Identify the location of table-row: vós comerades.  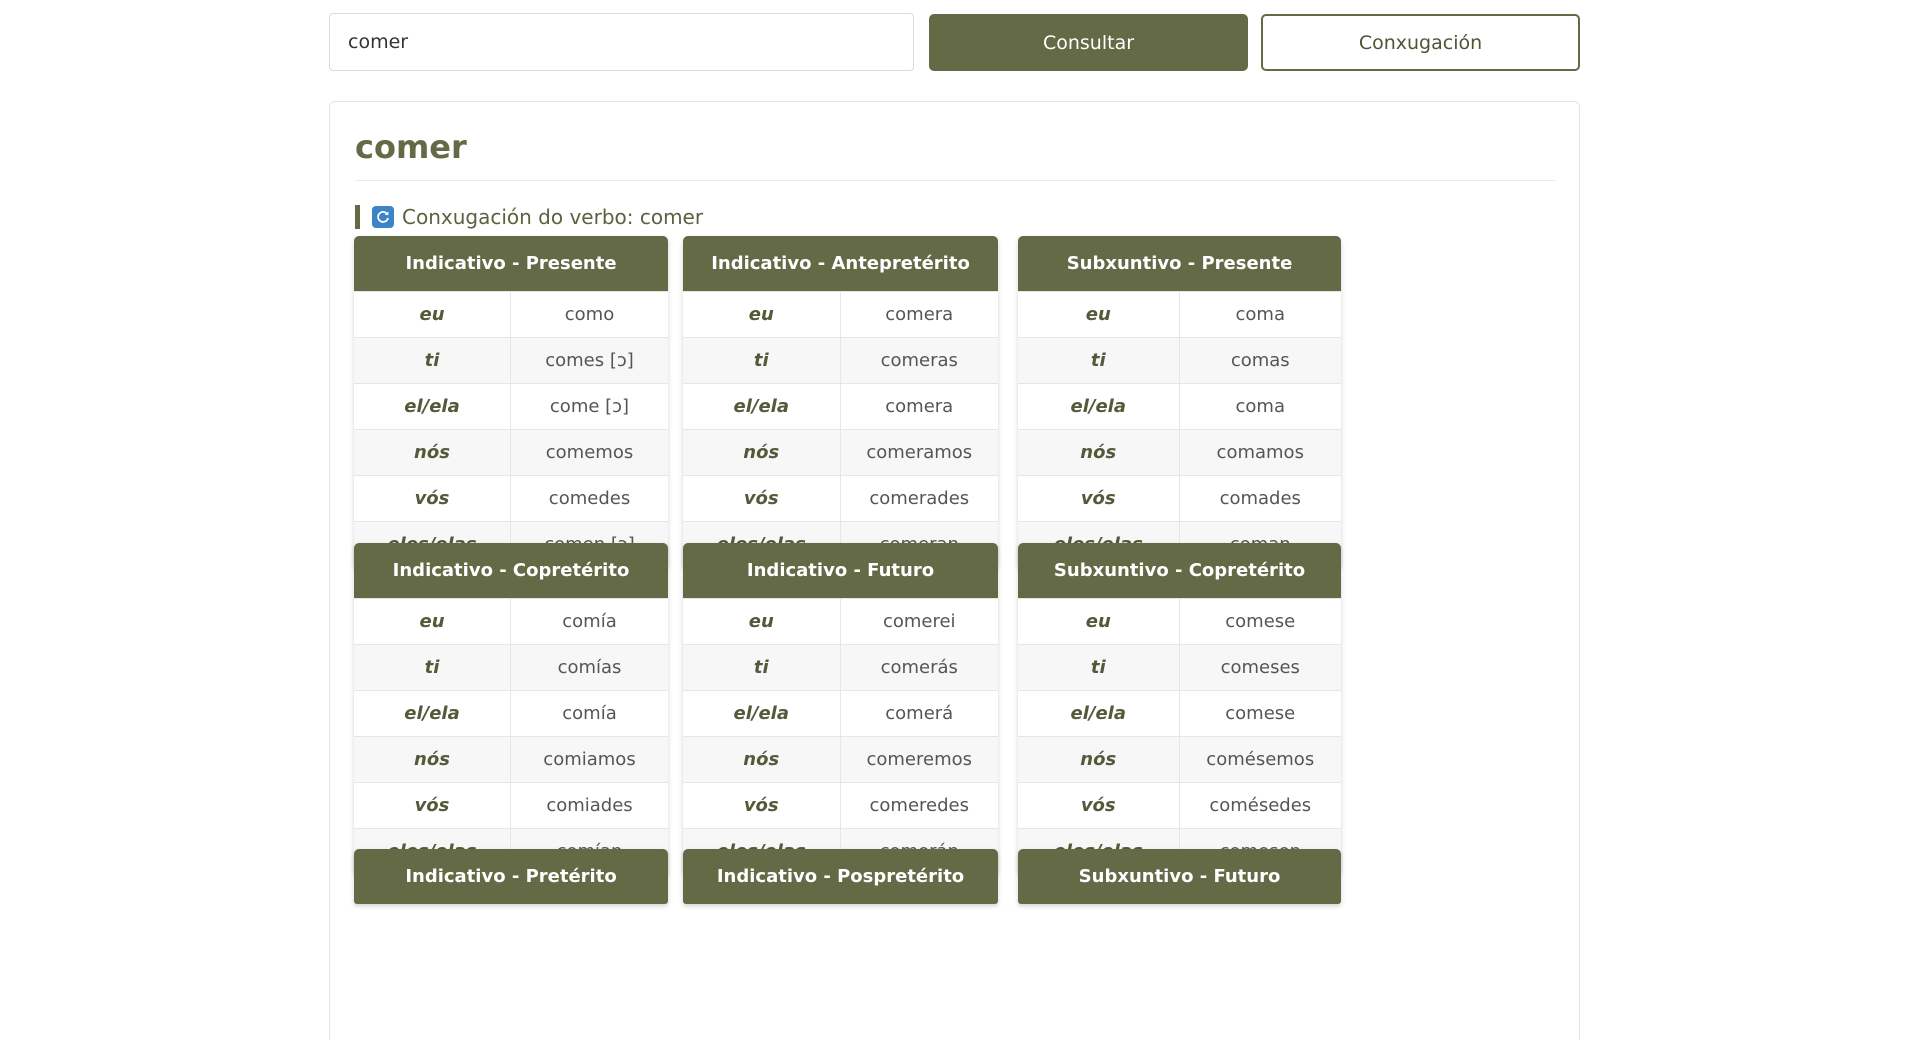
(840, 498).